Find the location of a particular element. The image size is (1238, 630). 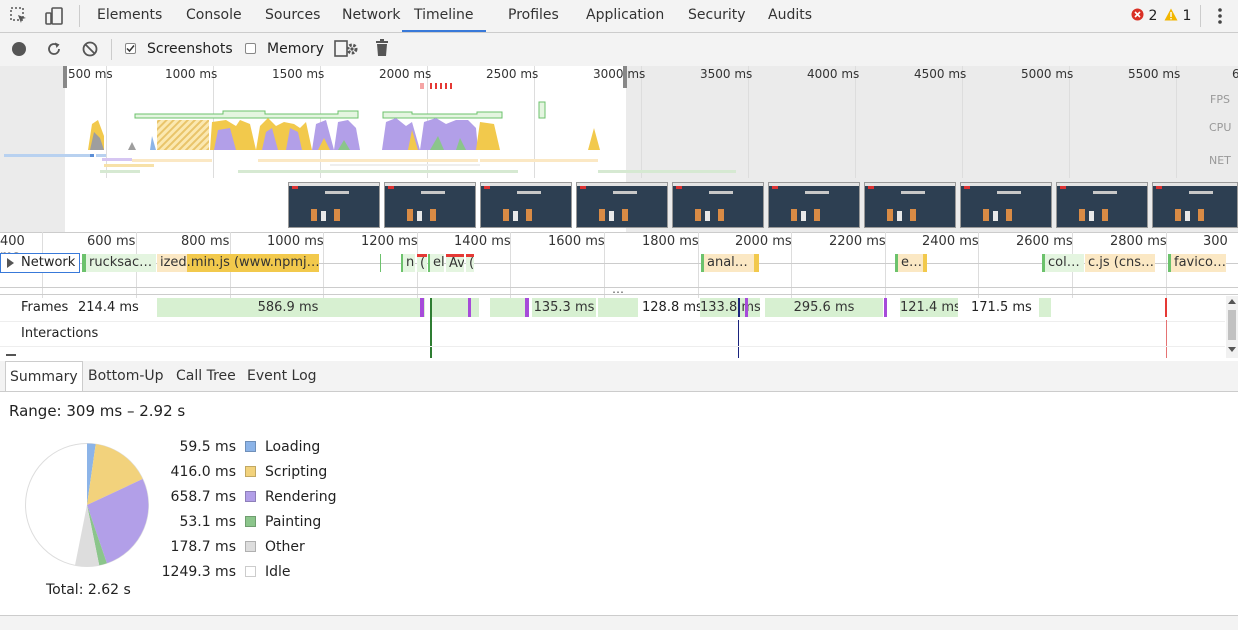

expand-triangle-icon is located at coordinates (10, 263).